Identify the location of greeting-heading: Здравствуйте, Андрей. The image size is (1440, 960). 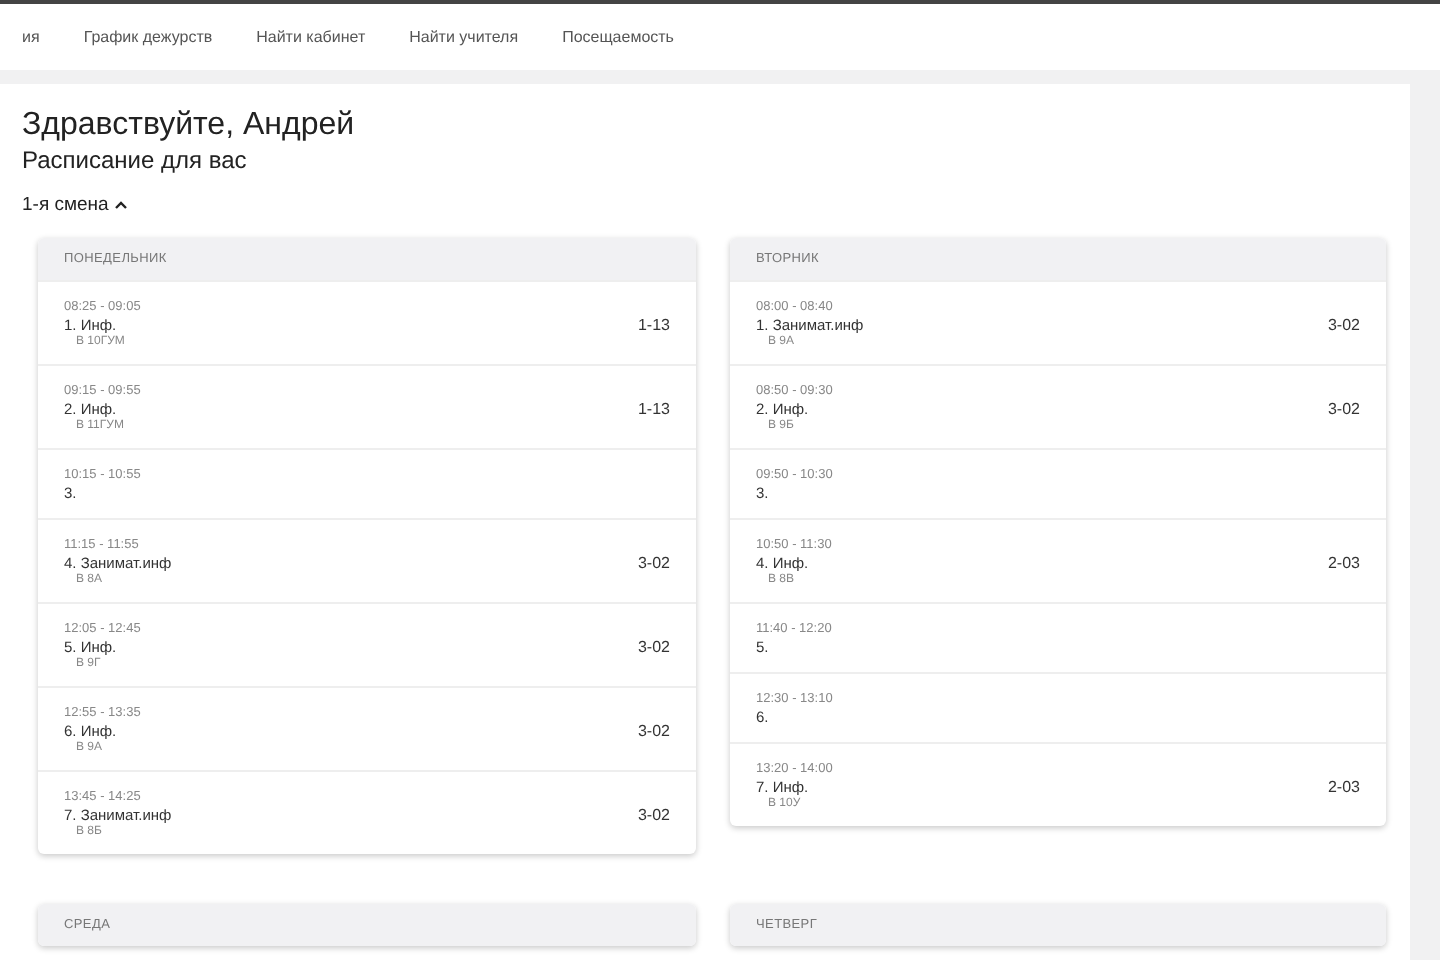
(189, 126).